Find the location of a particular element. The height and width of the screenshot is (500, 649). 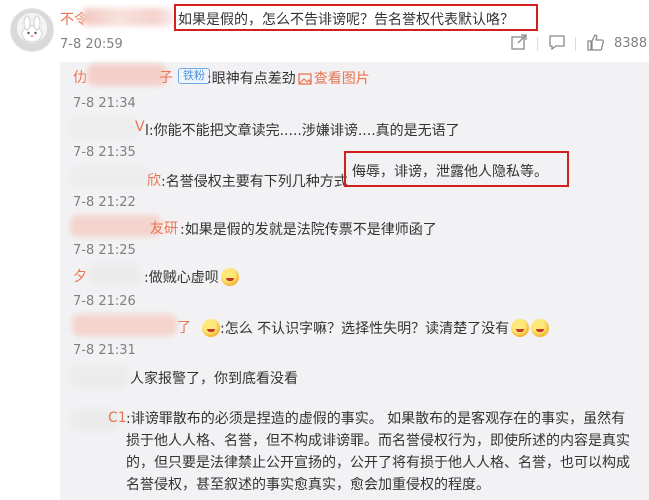

like-button is located at coordinates (596, 42).